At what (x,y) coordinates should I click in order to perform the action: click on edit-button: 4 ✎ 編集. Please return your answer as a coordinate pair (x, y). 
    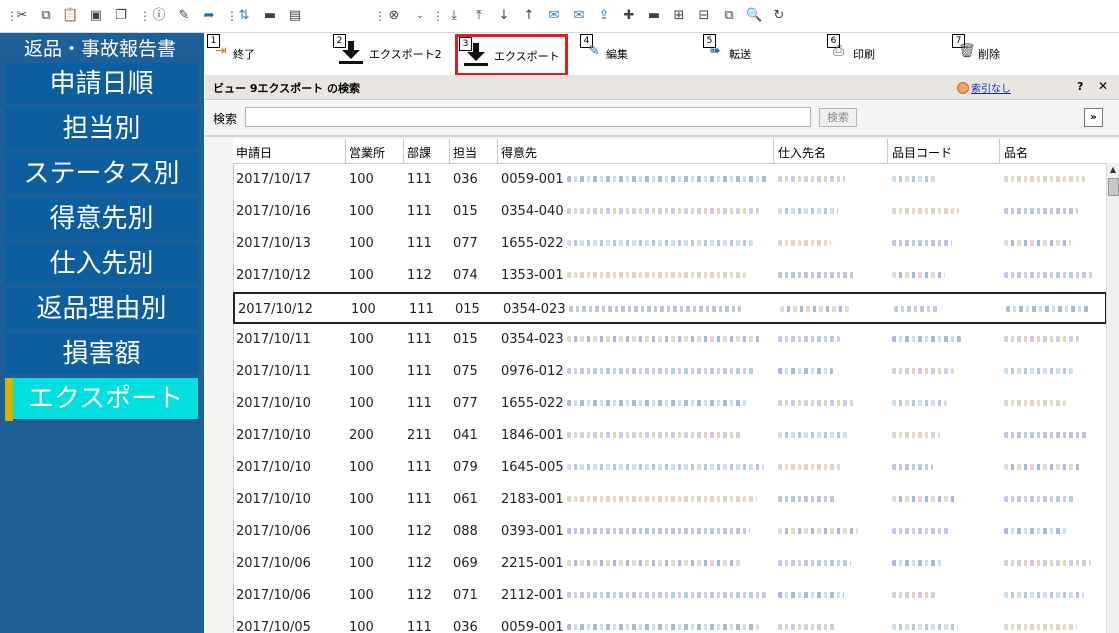
    Looking at the image, I should click on (620, 54).